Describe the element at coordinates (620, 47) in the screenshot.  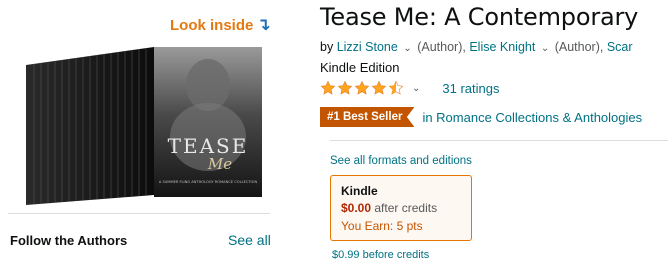
I see `author-link: Scar` at that location.